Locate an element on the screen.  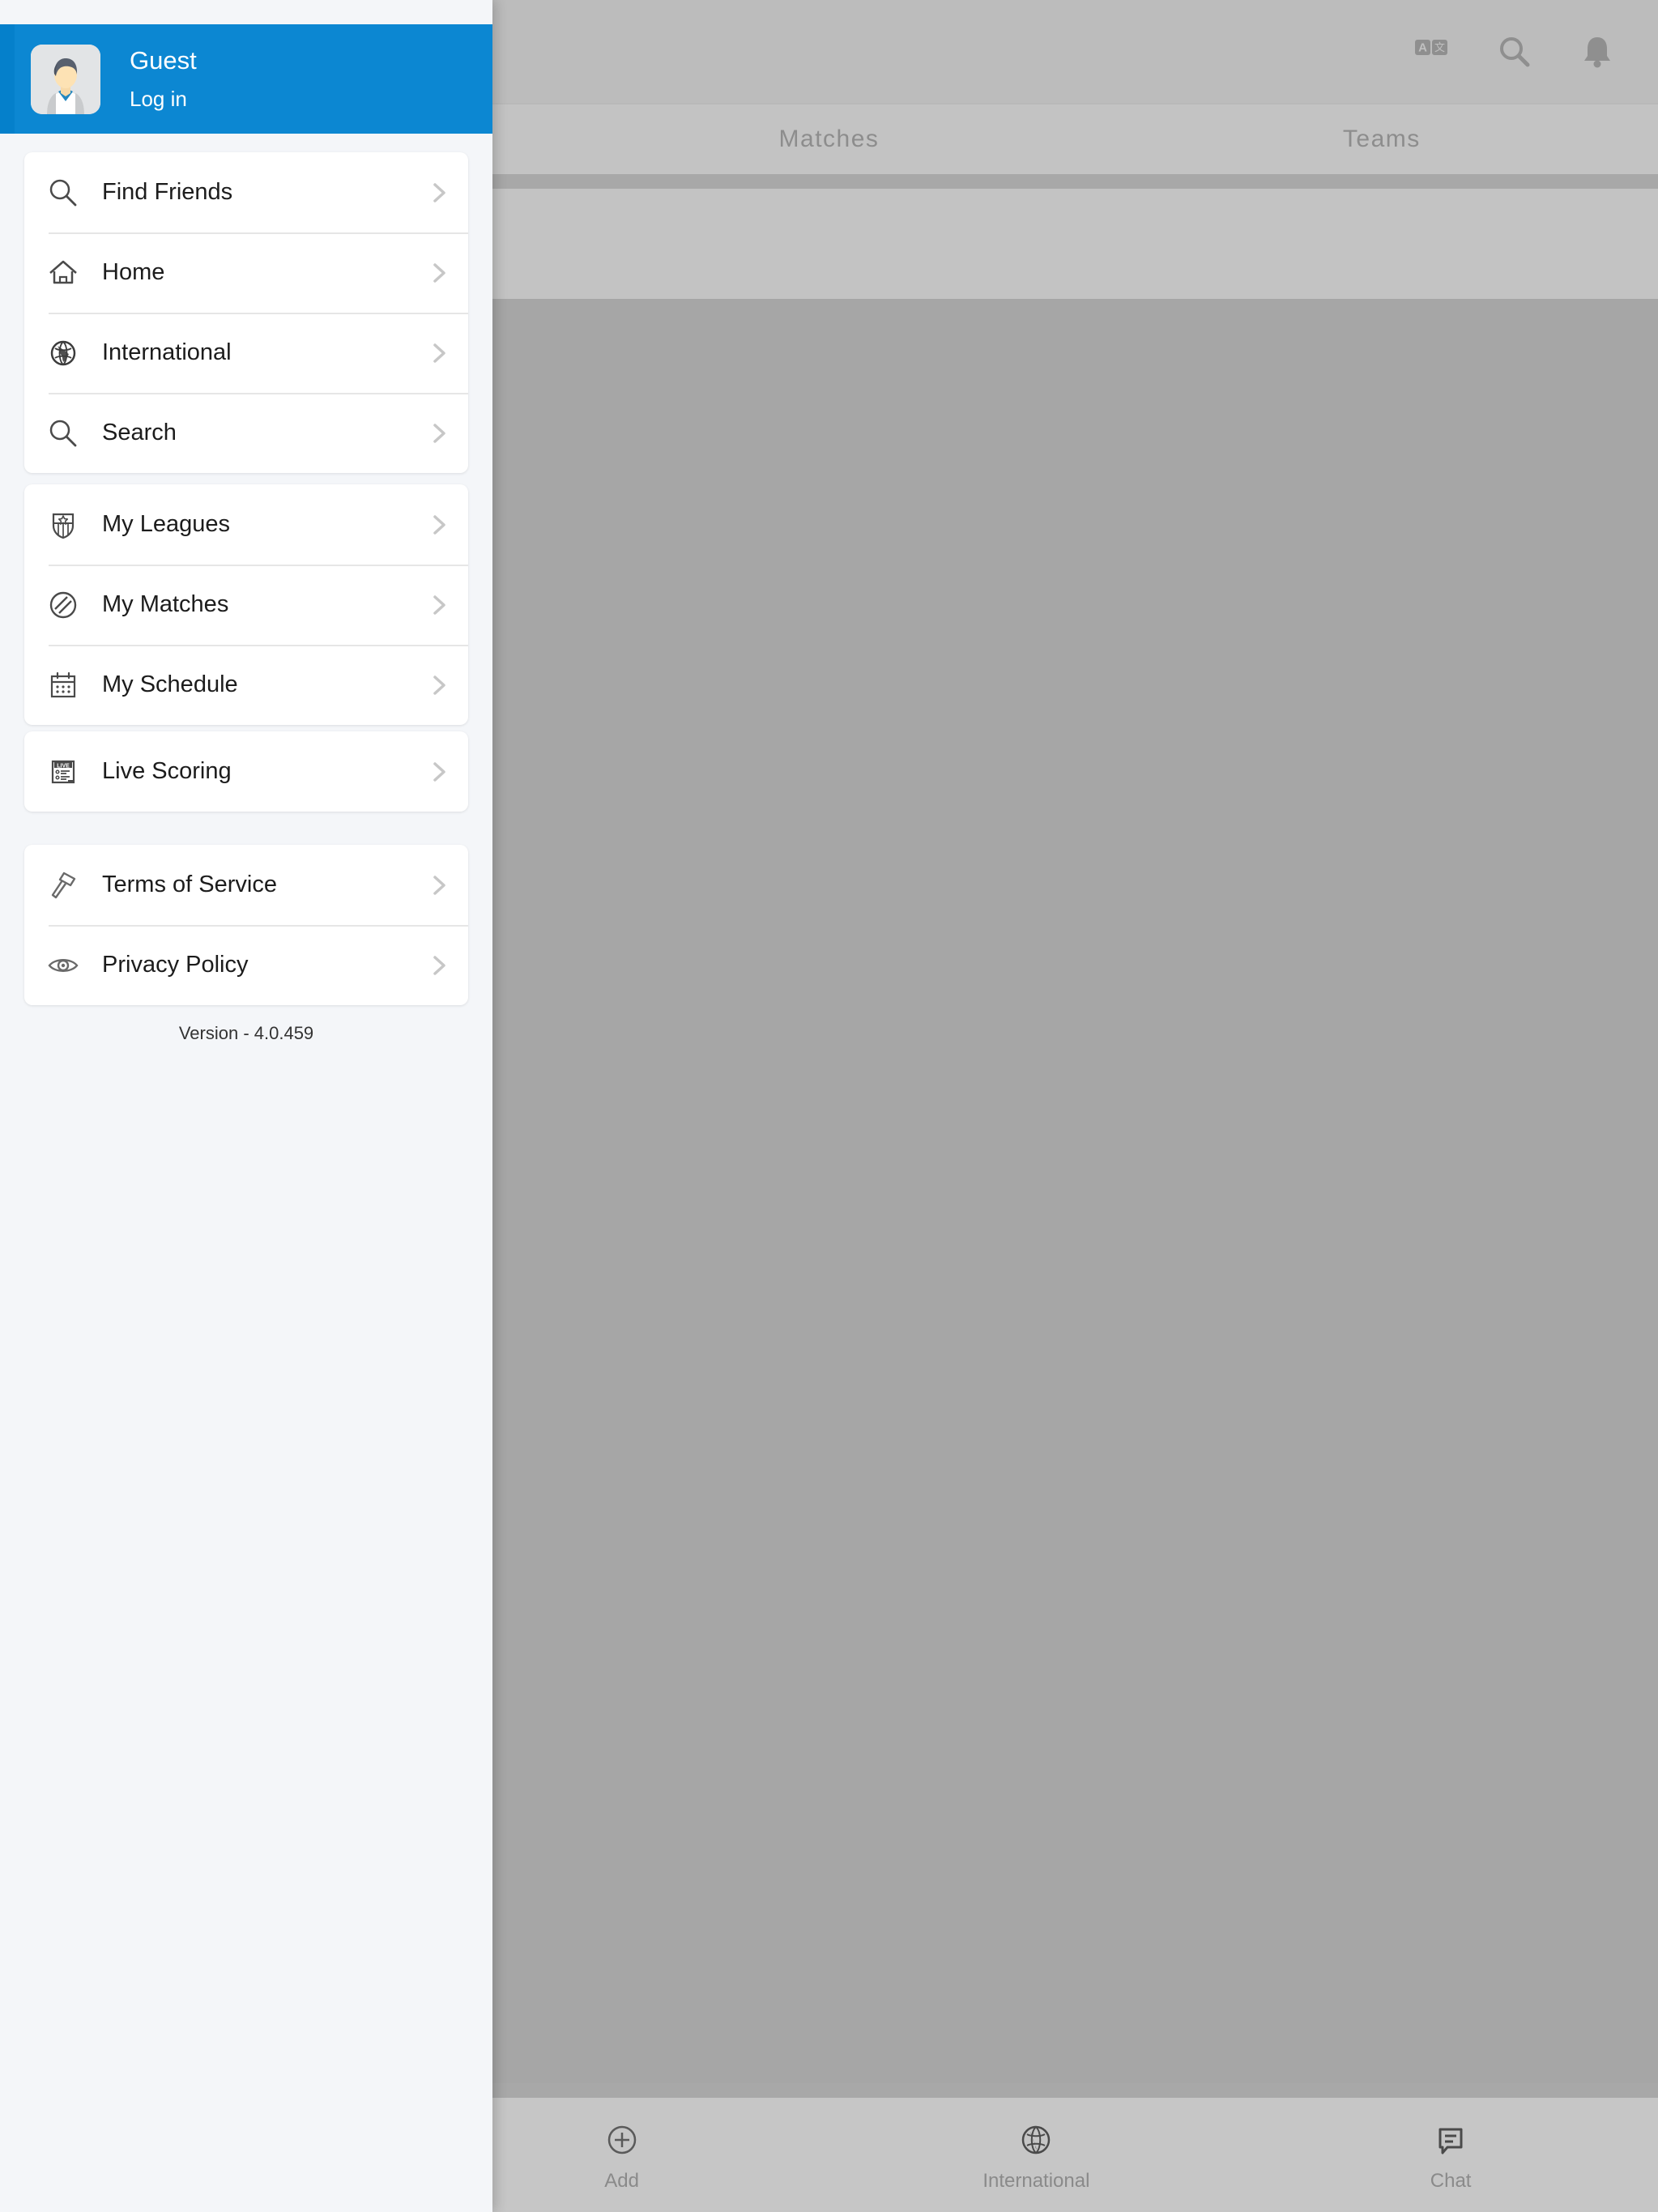
drawer-item-live-scoring: LIVE Live Scoring is located at coordinates (246, 771).